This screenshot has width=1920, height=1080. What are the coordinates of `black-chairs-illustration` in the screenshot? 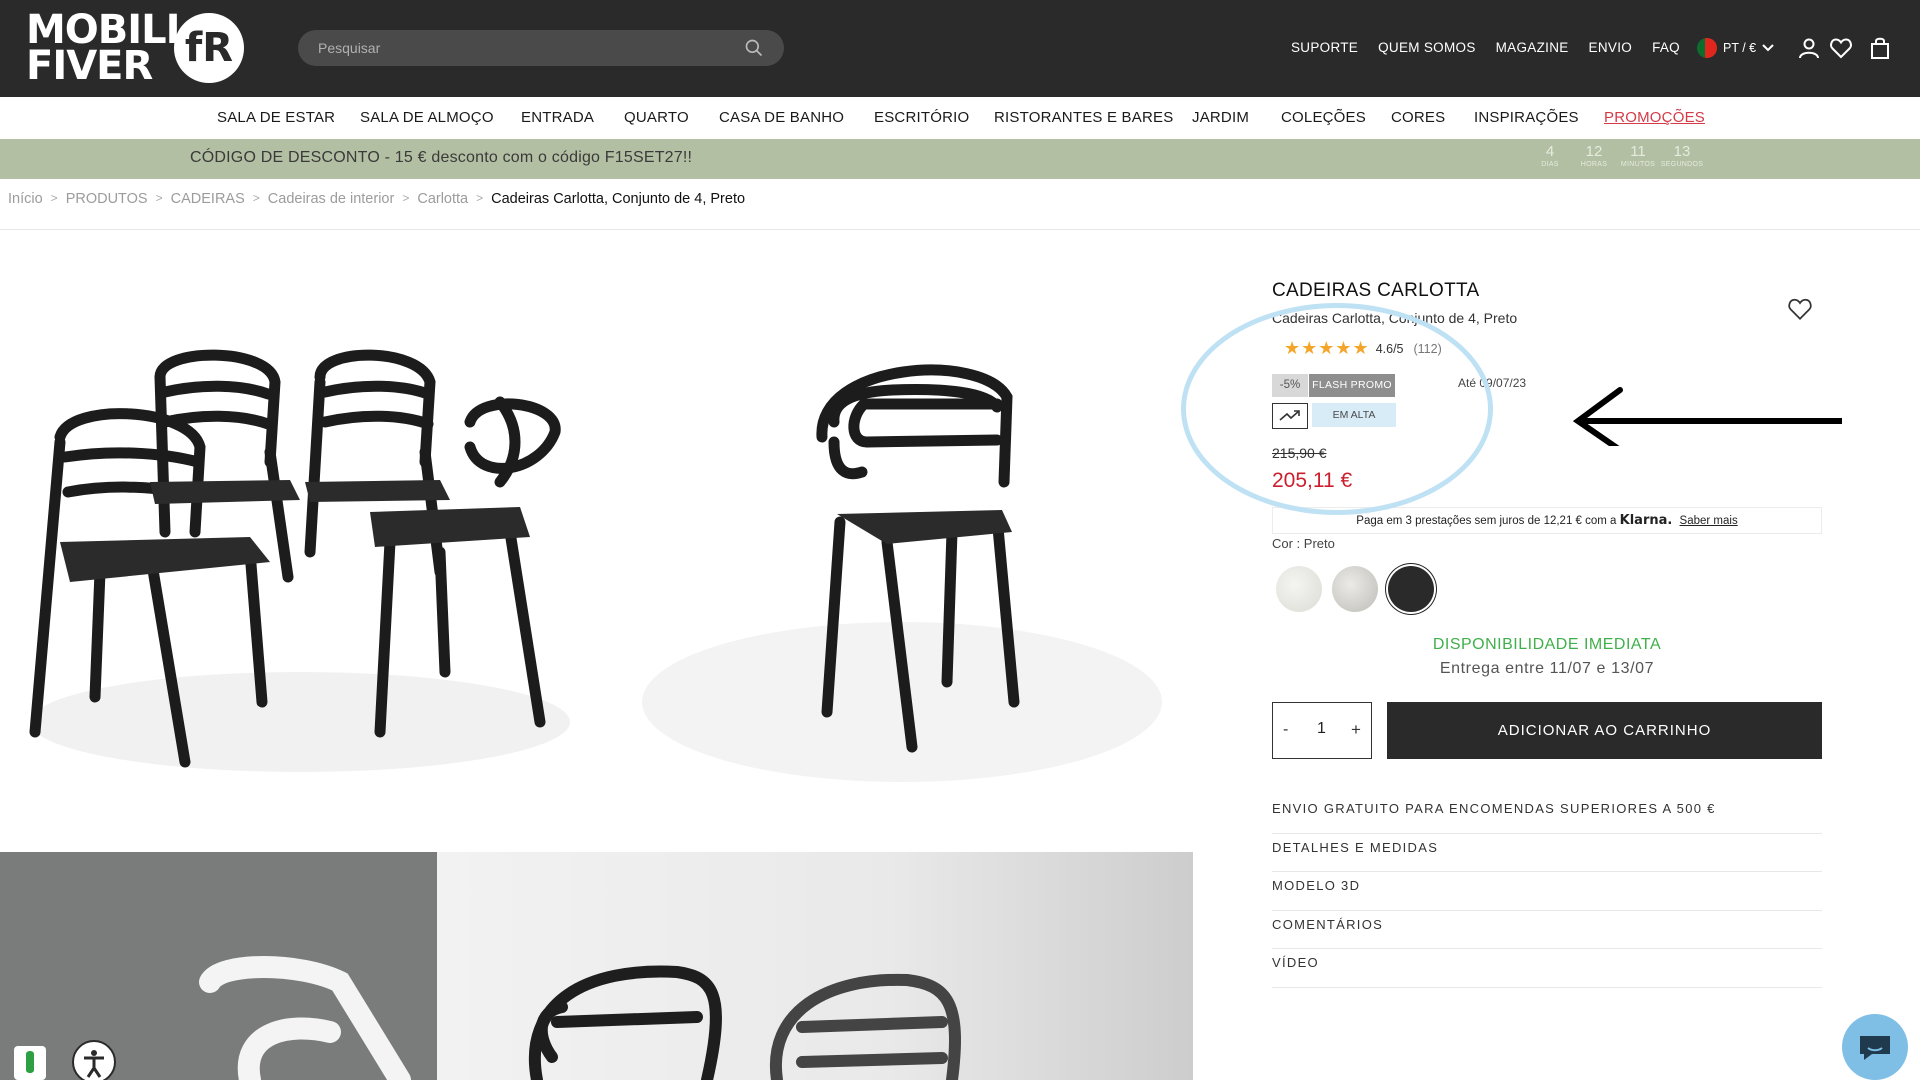 It's located at (745, 1022).